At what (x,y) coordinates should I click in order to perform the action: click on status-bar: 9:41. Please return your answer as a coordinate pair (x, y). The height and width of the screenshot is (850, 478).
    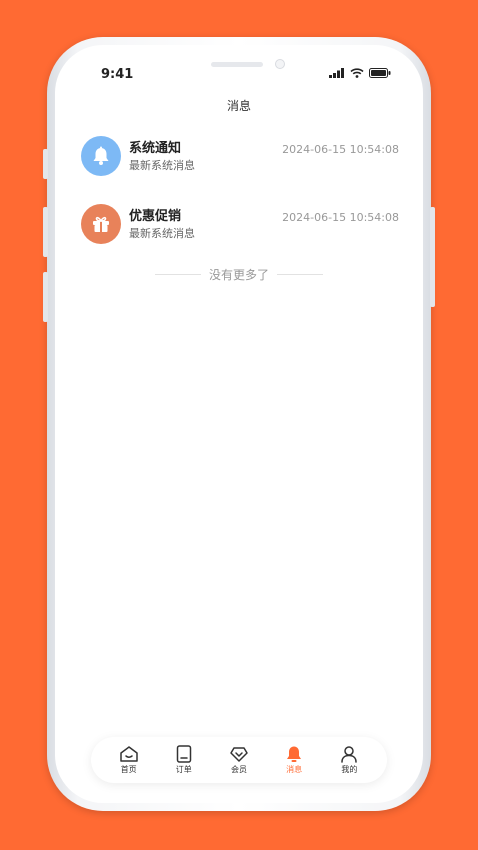
    Looking at the image, I should click on (239, 65).